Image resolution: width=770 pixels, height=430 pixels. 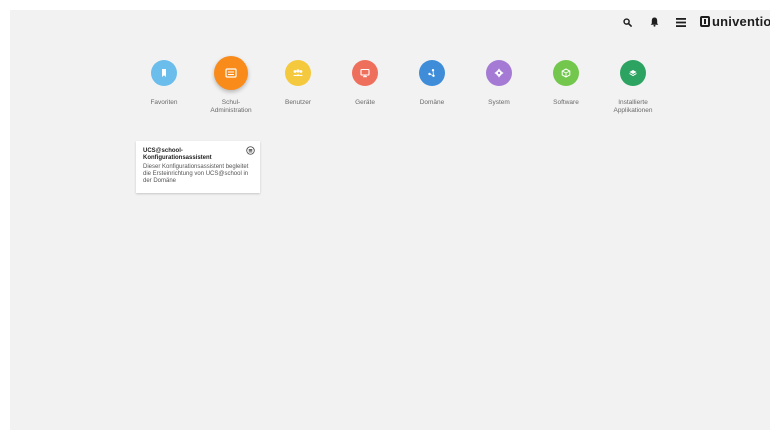 I want to click on tile-title: UCS@school- Konfigurationsassistent, so click(x=177, y=154).